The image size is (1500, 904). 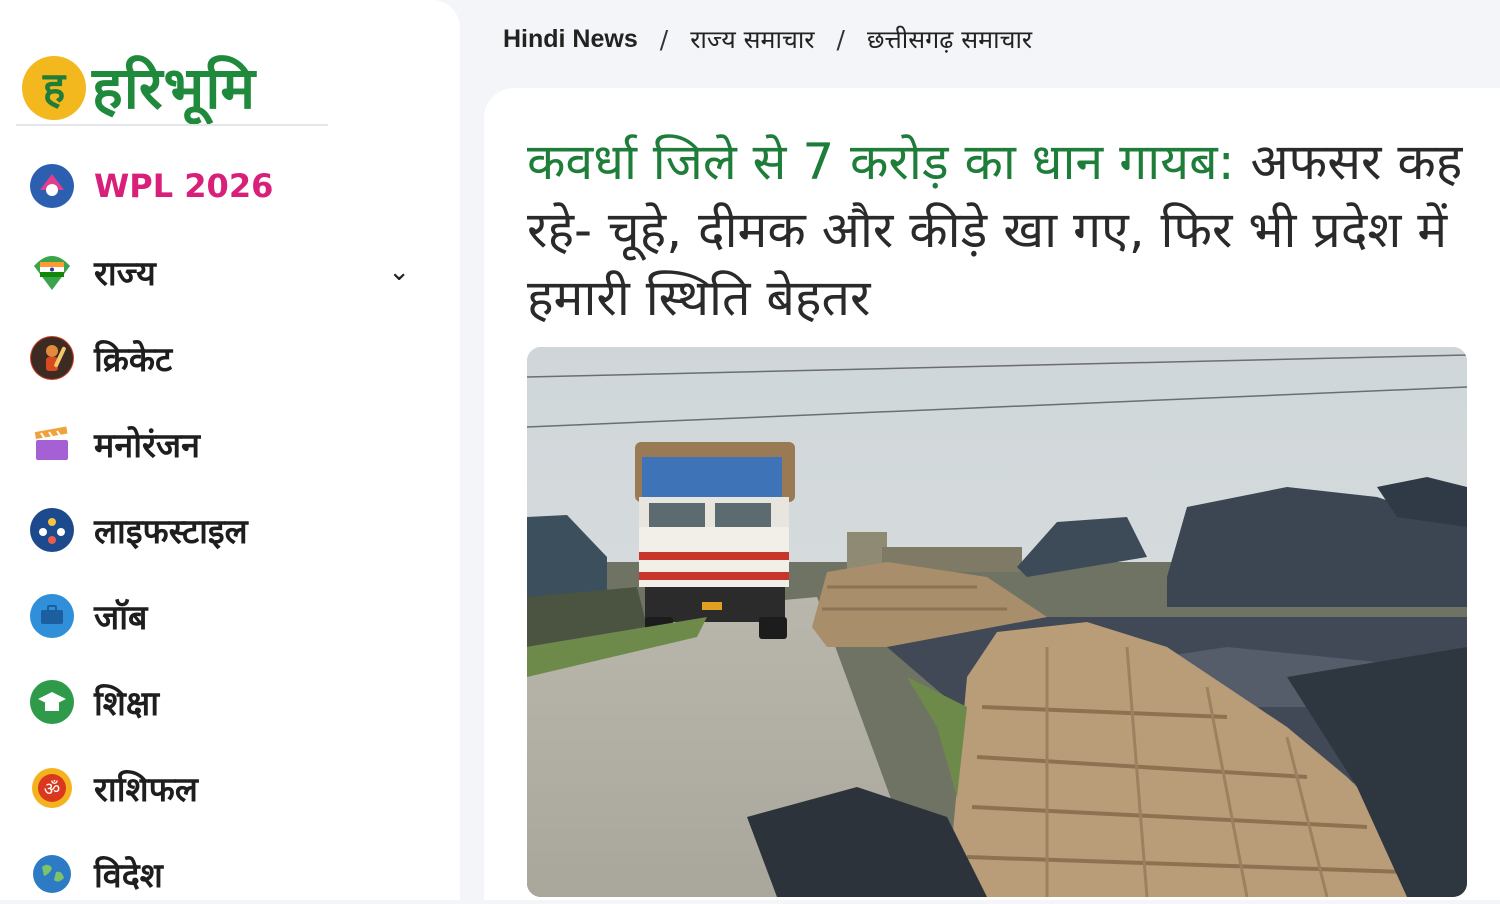 What do you see at coordinates (230, 358) in the screenshot?
I see `sidebar-item-cricket: क्रिकेट` at bounding box center [230, 358].